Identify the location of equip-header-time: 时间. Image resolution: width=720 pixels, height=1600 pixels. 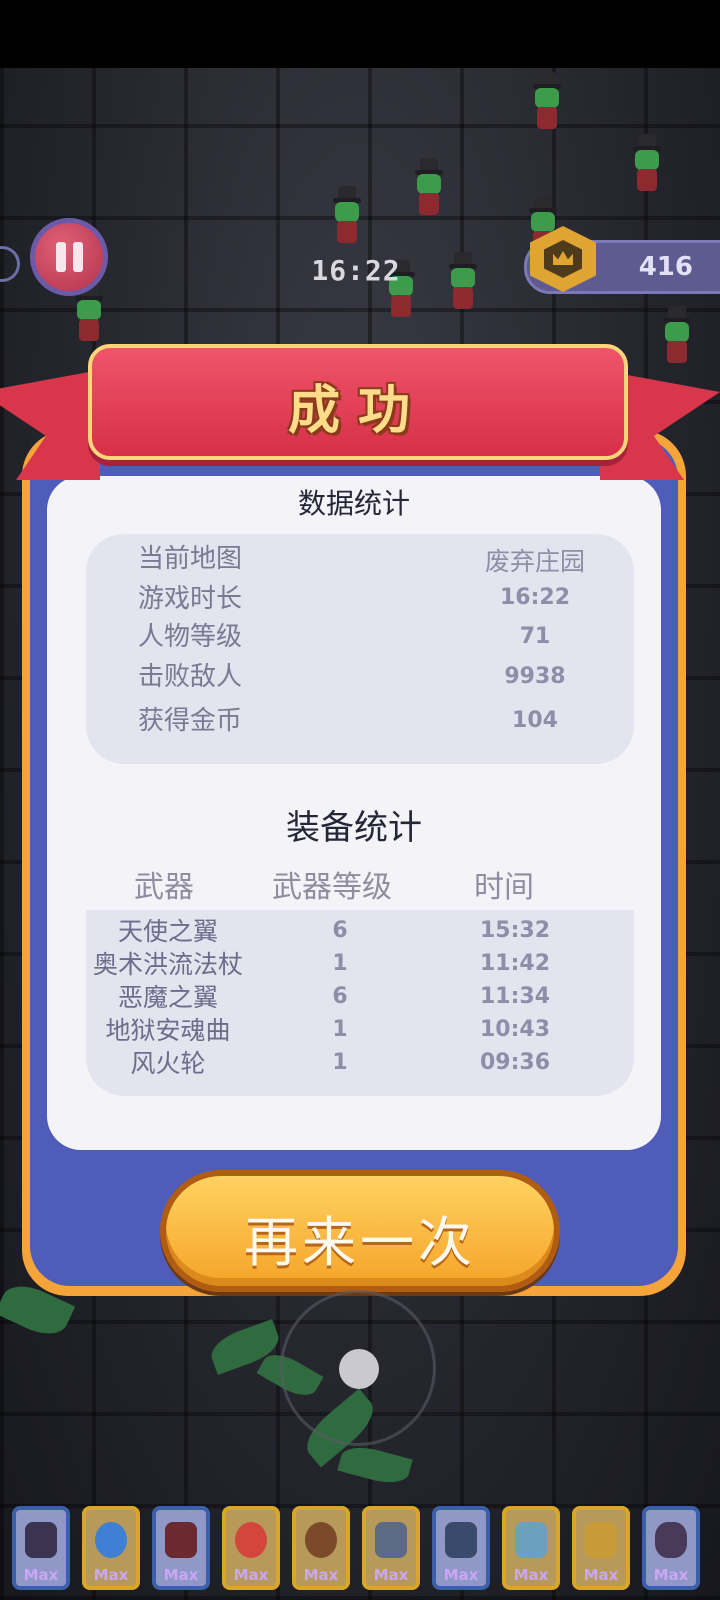
(504, 887).